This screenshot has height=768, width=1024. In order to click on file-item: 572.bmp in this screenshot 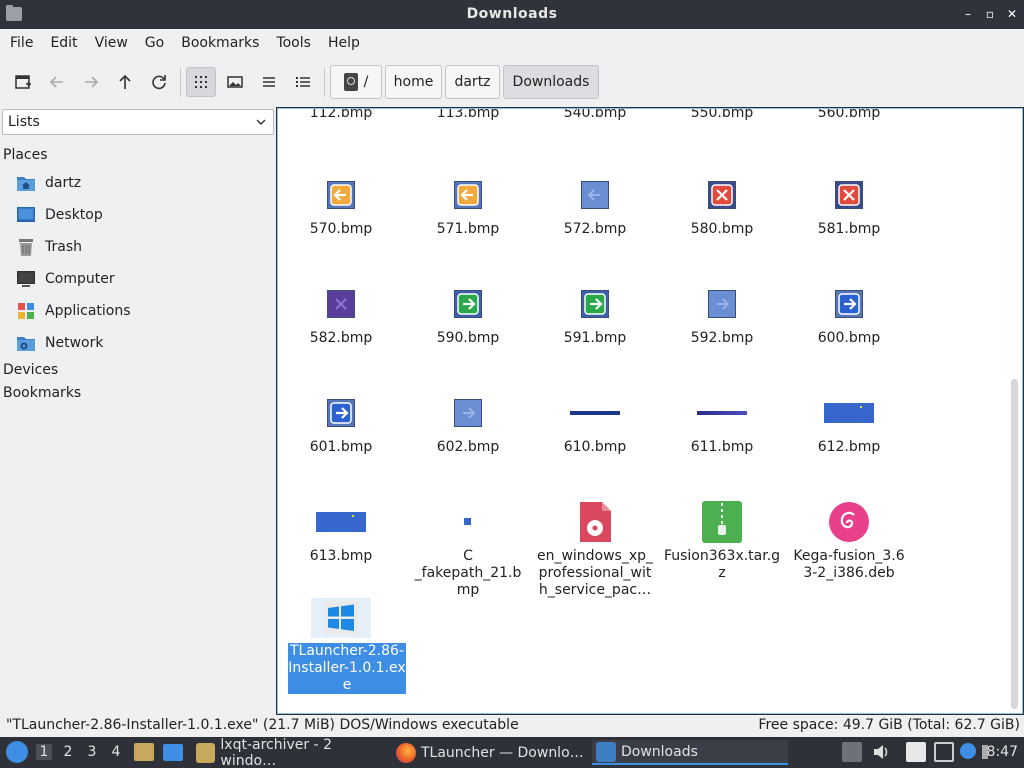, I will do `click(595, 217)`.